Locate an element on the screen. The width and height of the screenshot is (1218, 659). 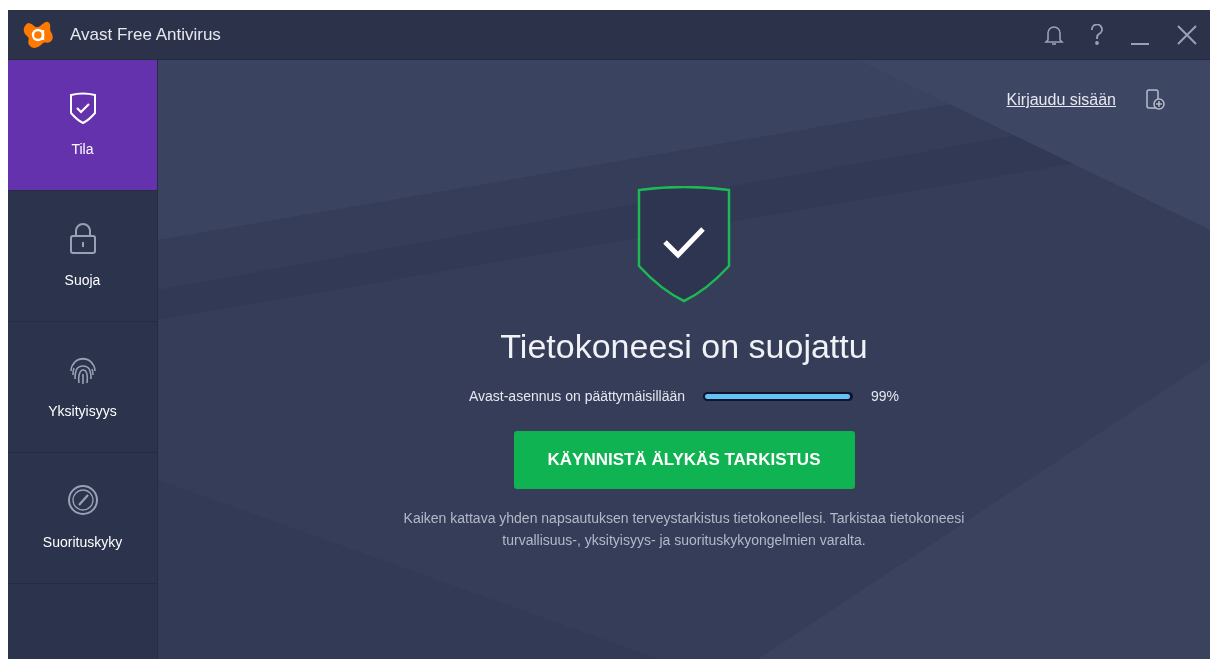
help-icon is located at coordinates (1097, 34).